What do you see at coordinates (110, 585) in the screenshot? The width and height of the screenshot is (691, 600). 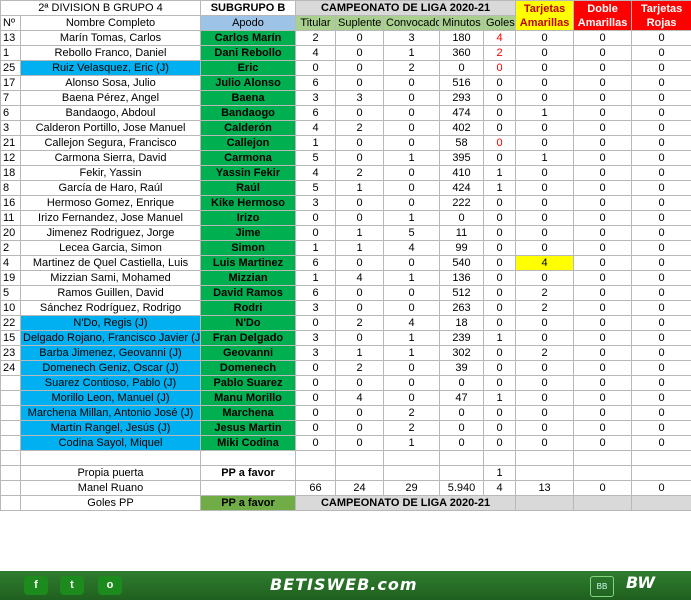 I see `instagram-icon: o` at bounding box center [110, 585].